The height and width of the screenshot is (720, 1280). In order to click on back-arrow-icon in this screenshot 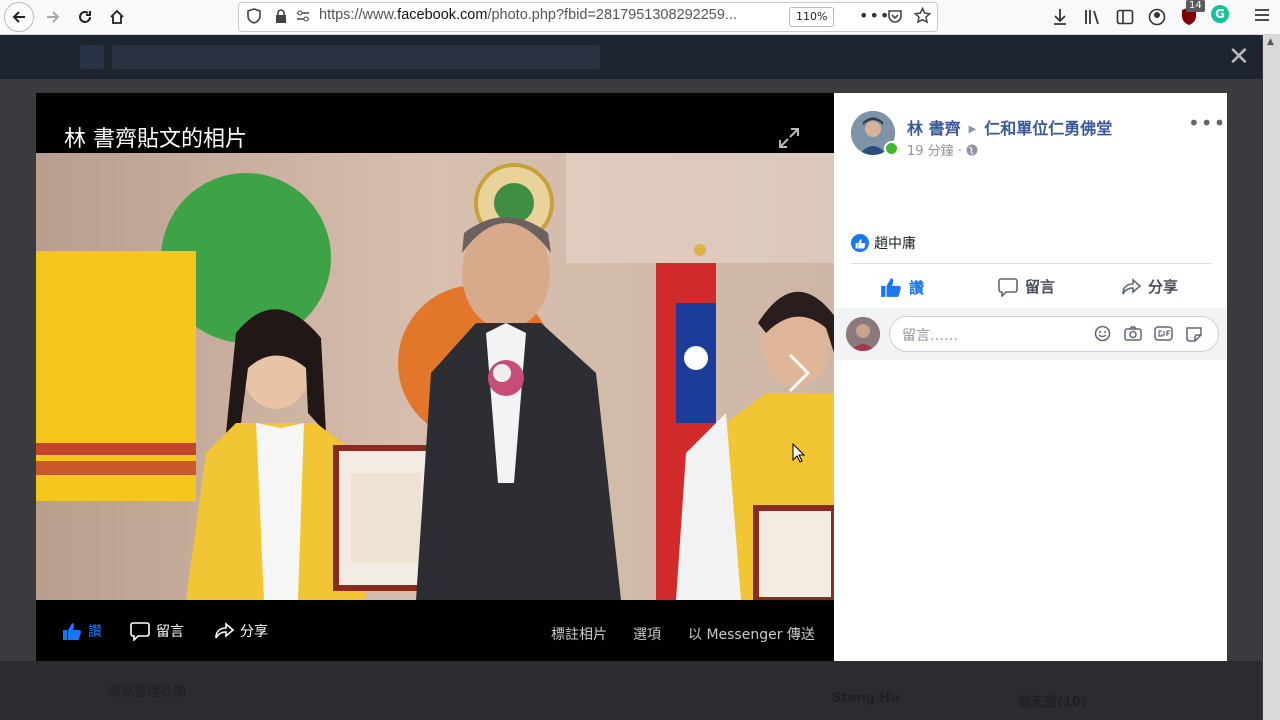, I will do `click(18, 17)`.